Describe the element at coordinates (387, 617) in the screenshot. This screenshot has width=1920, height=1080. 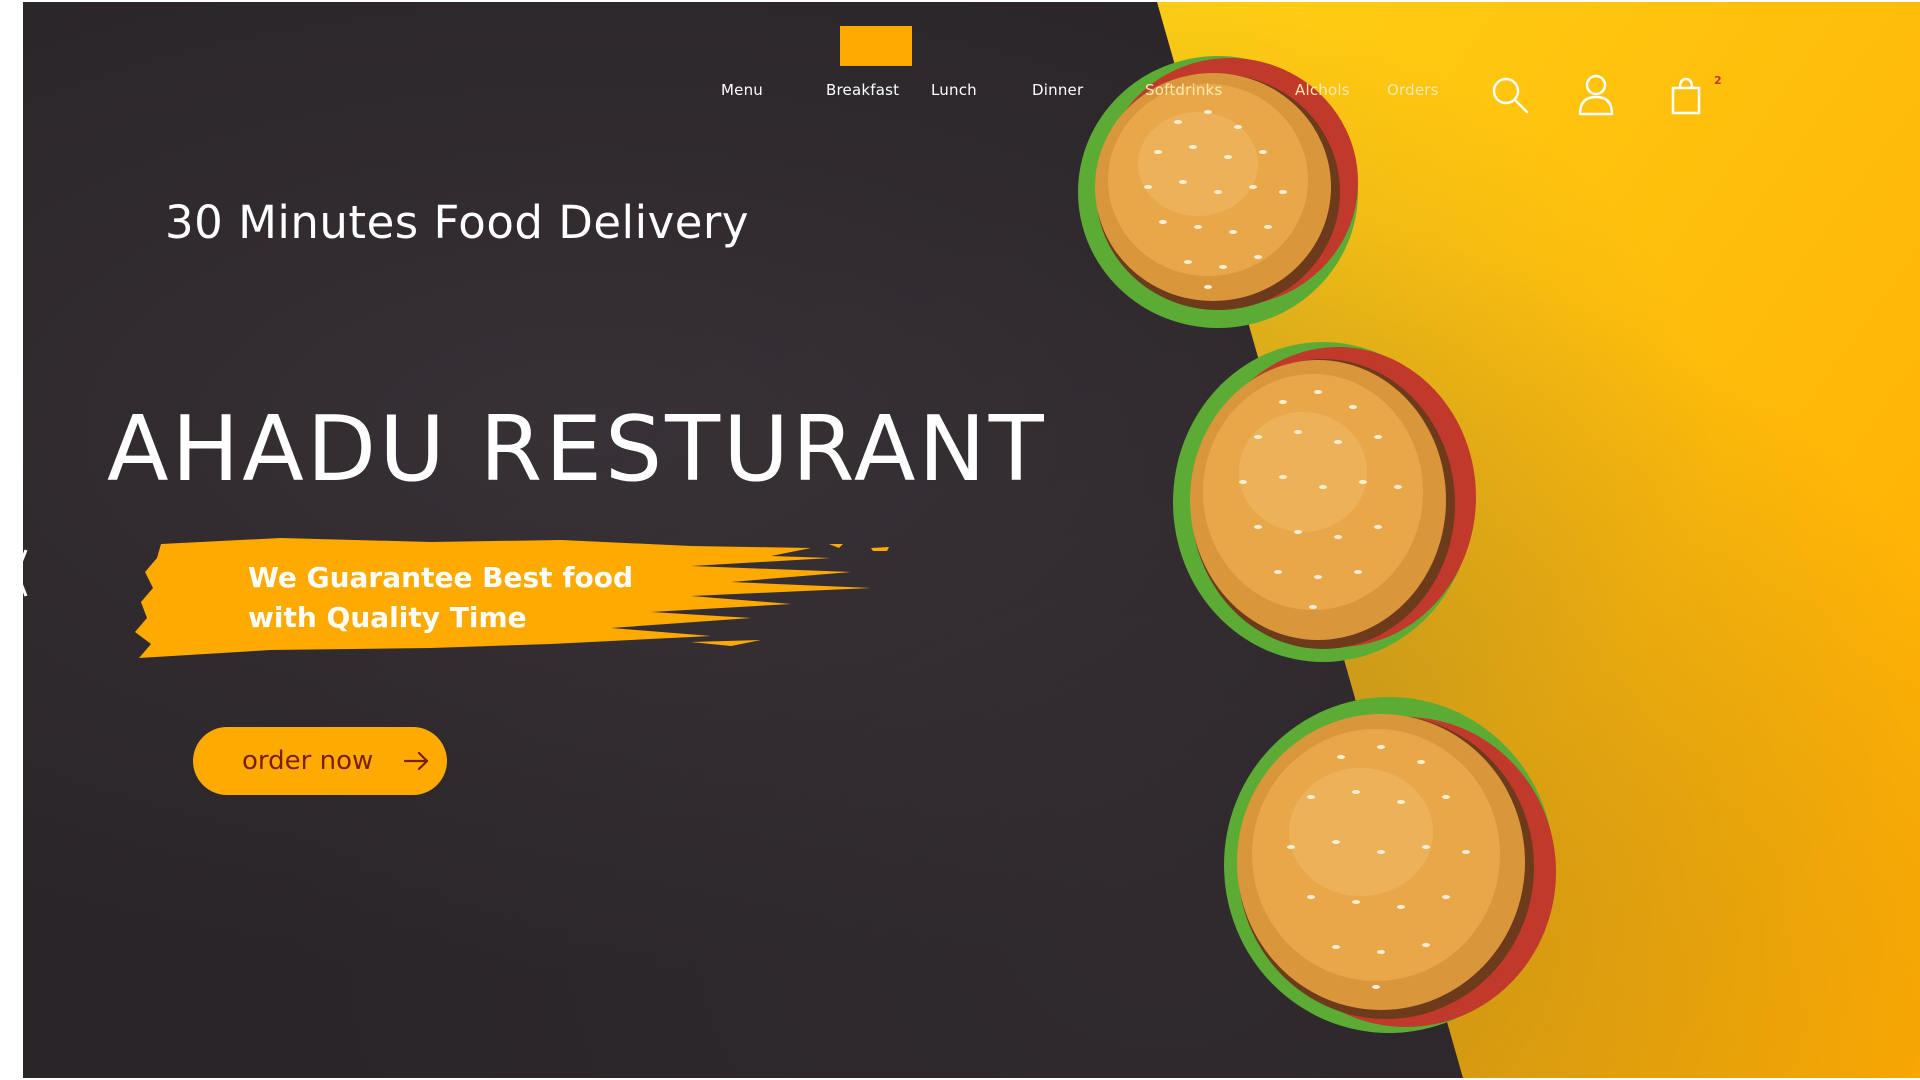
I see `guarantee-line-2: with Quality Time` at that location.